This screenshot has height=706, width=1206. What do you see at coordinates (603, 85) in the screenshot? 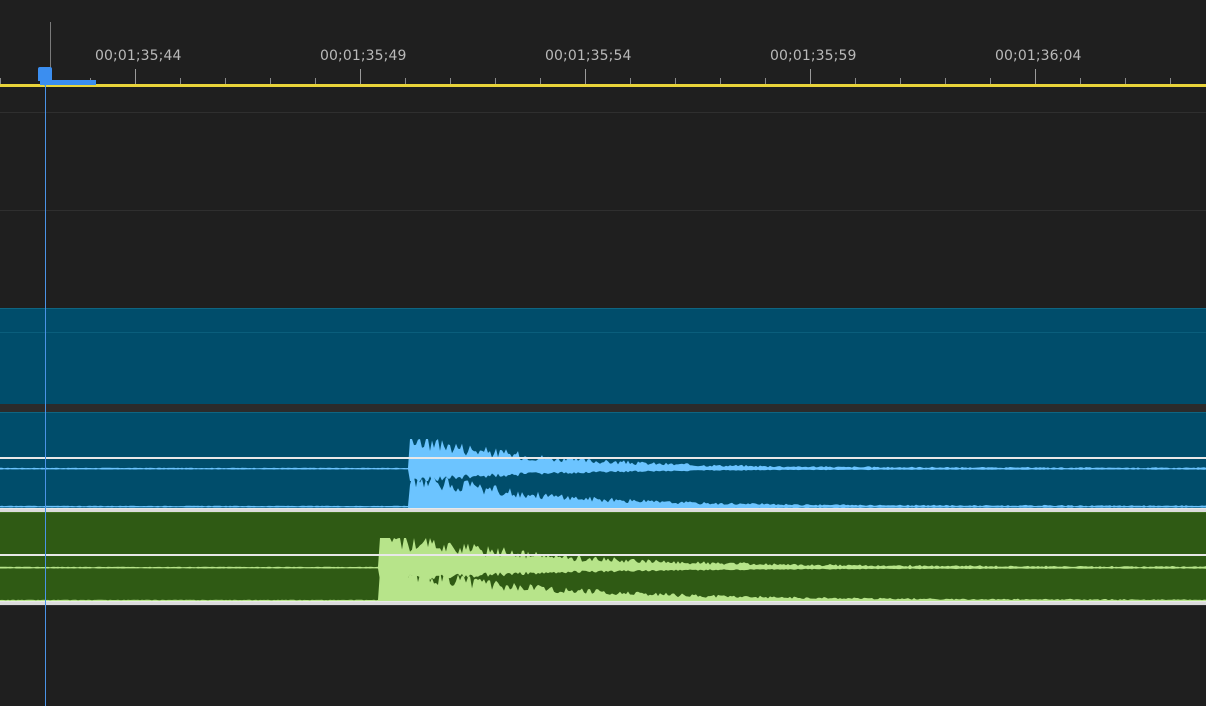
I see `work-area-bar` at bounding box center [603, 85].